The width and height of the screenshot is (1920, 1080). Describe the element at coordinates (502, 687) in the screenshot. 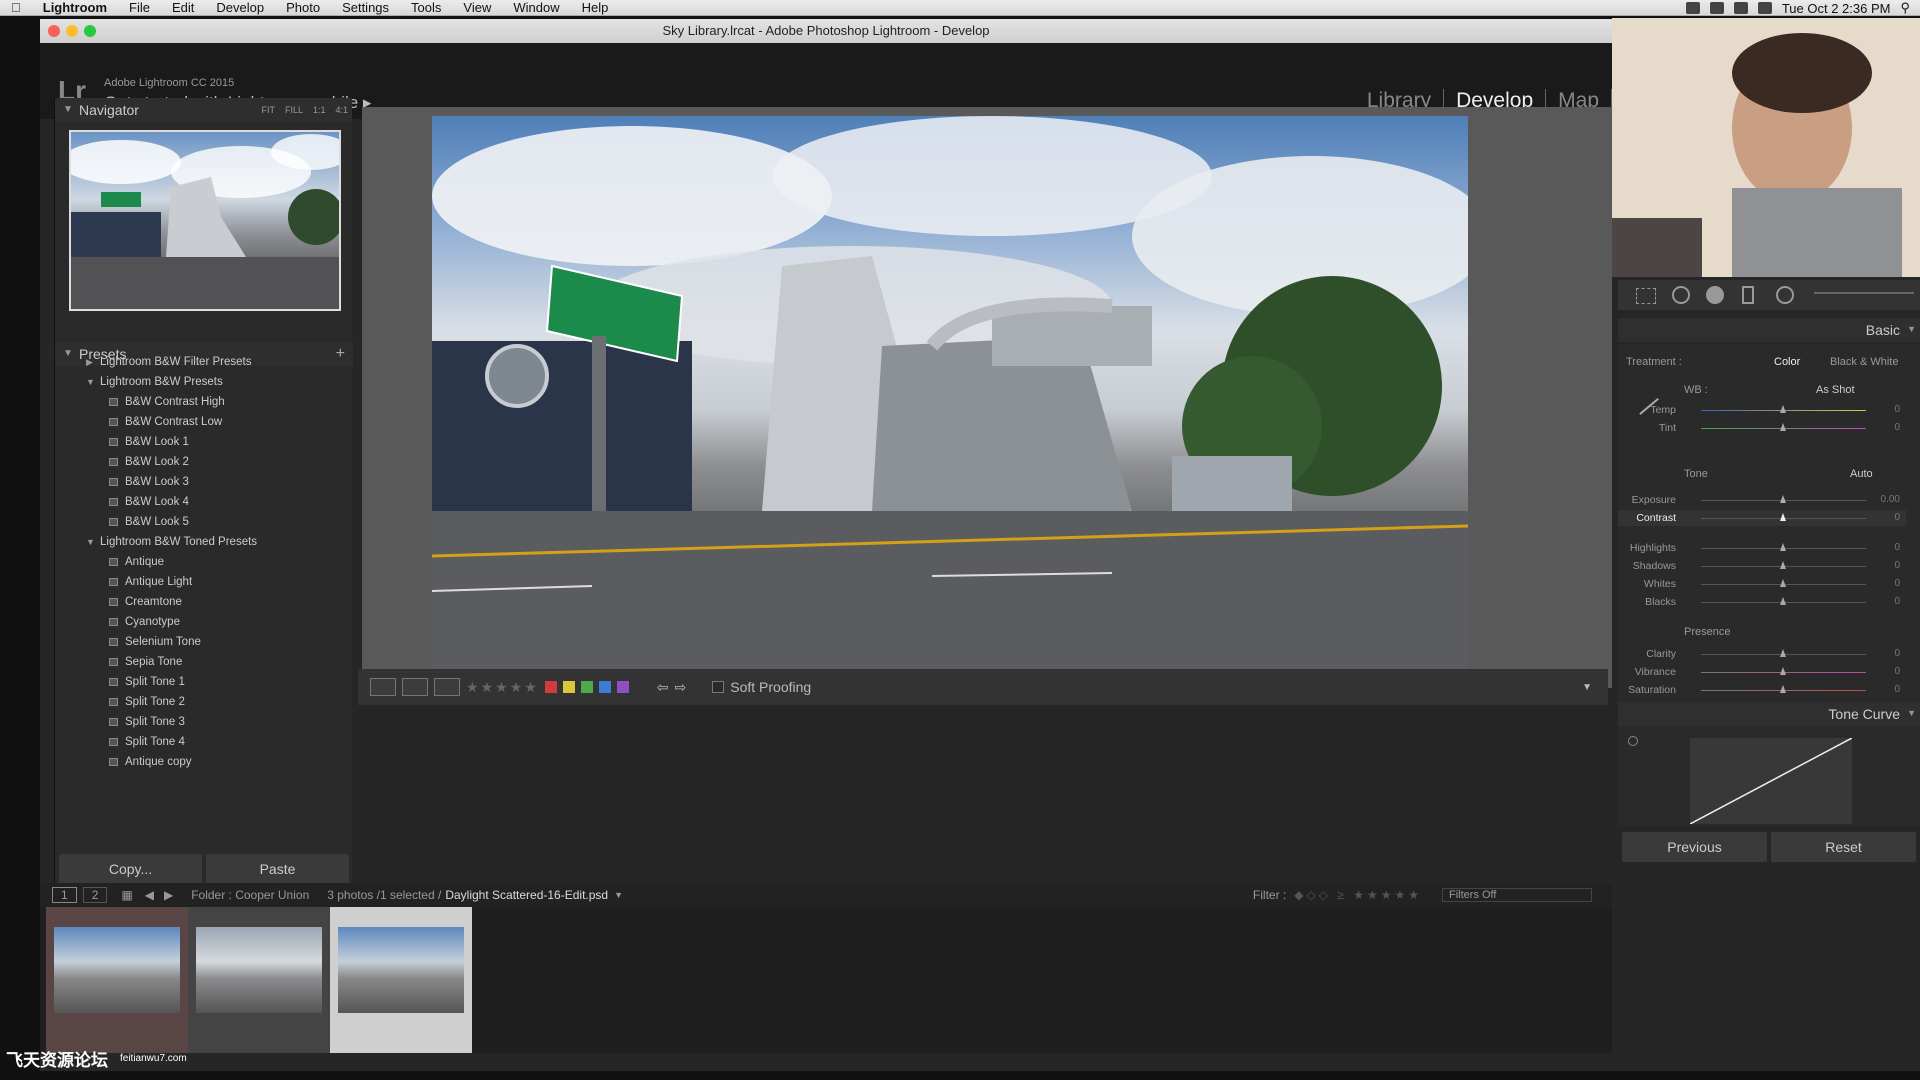

I see `star-rating: ★★★★★` at that location.